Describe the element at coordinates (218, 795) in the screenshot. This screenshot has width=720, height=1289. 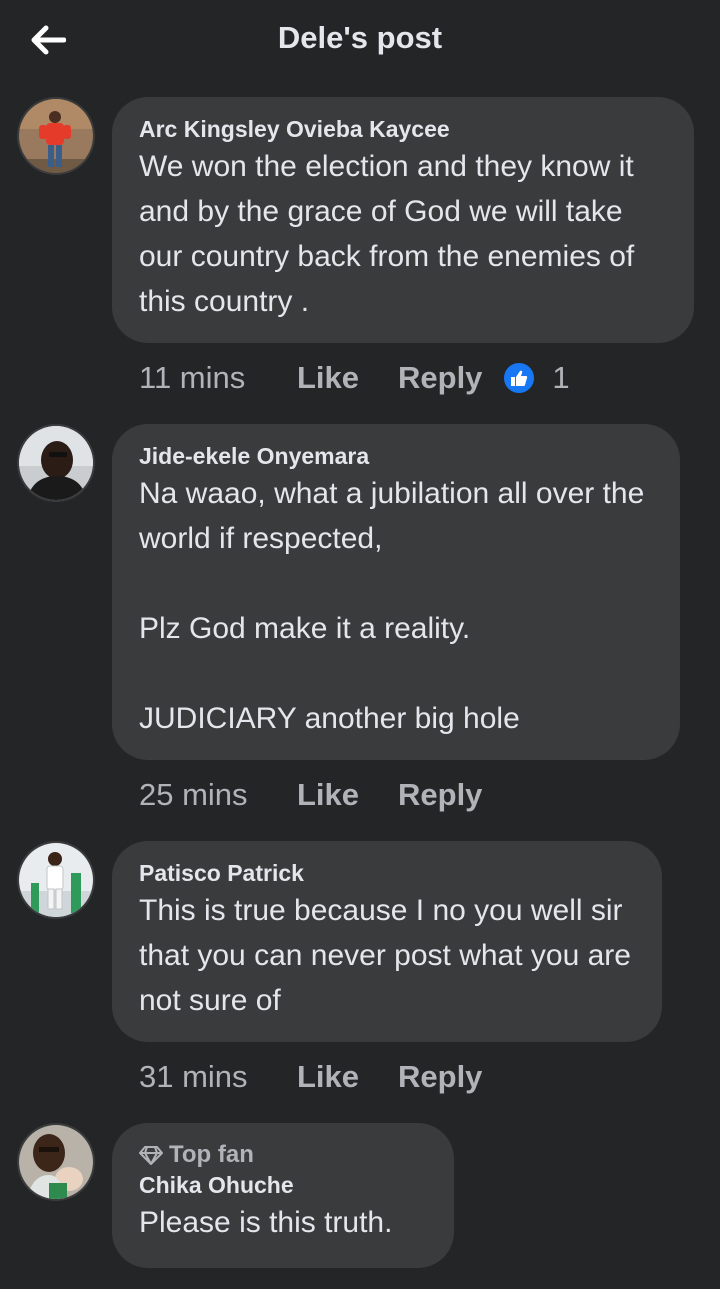
I see `comment-time: 25 mins` at that location.